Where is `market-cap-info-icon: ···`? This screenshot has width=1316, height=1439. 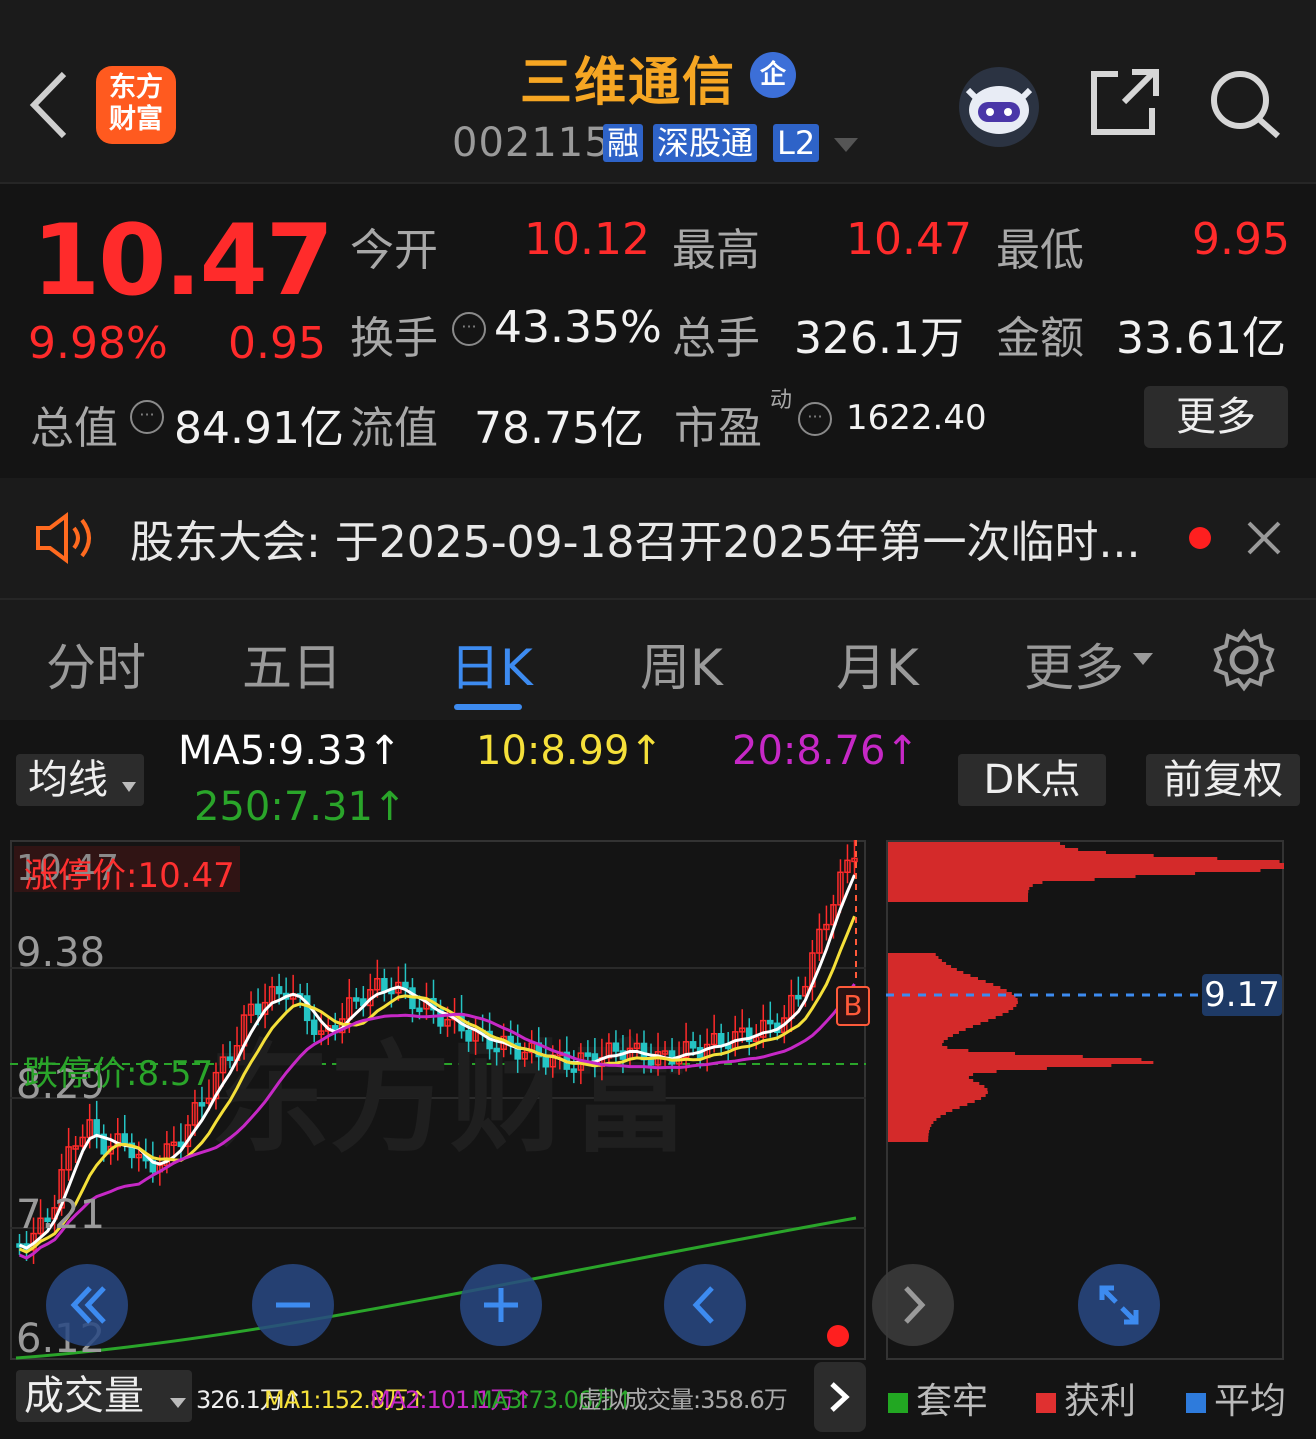
market-cap-info-icon: ··· is located at coordinates (147, 417).